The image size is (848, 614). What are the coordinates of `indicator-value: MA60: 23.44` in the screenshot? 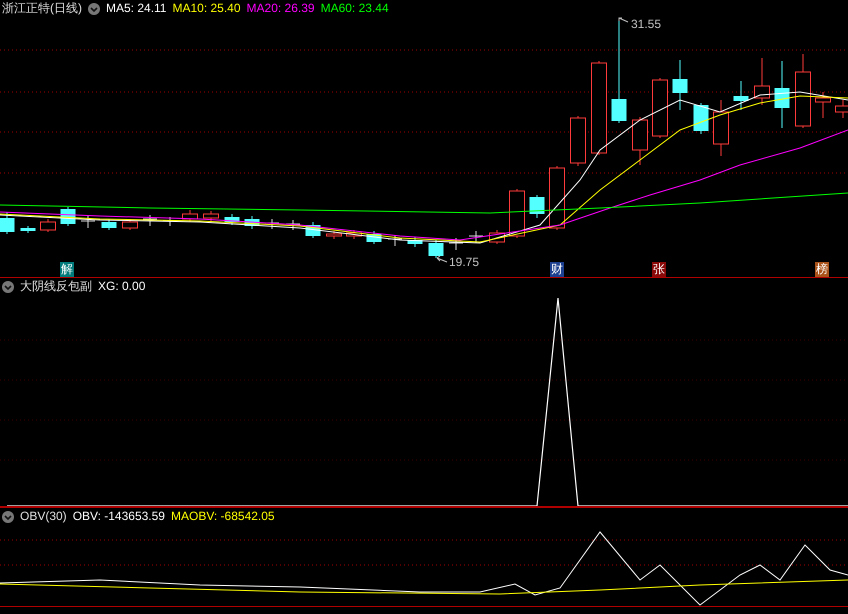 It's located at (354, 8).